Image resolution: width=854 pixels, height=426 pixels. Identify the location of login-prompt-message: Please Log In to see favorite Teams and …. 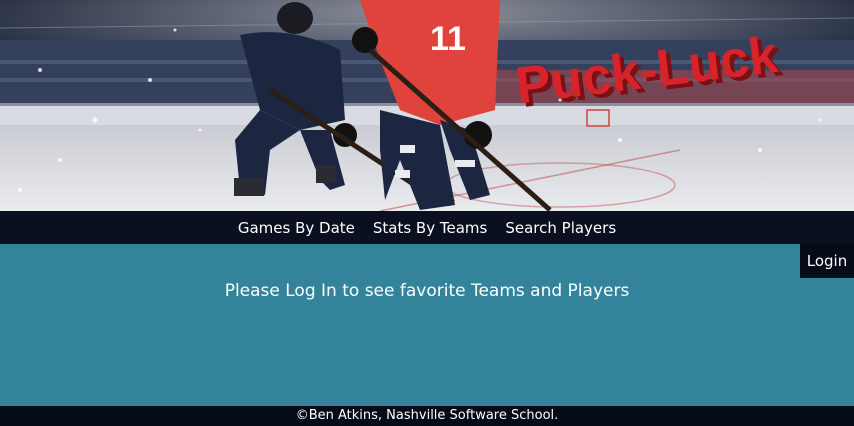
(427, 291).